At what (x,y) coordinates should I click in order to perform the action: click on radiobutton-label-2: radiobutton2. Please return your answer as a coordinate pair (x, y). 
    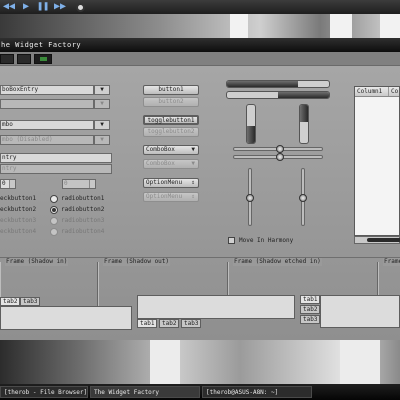
    Looking at the image, I should click on (82, 210).